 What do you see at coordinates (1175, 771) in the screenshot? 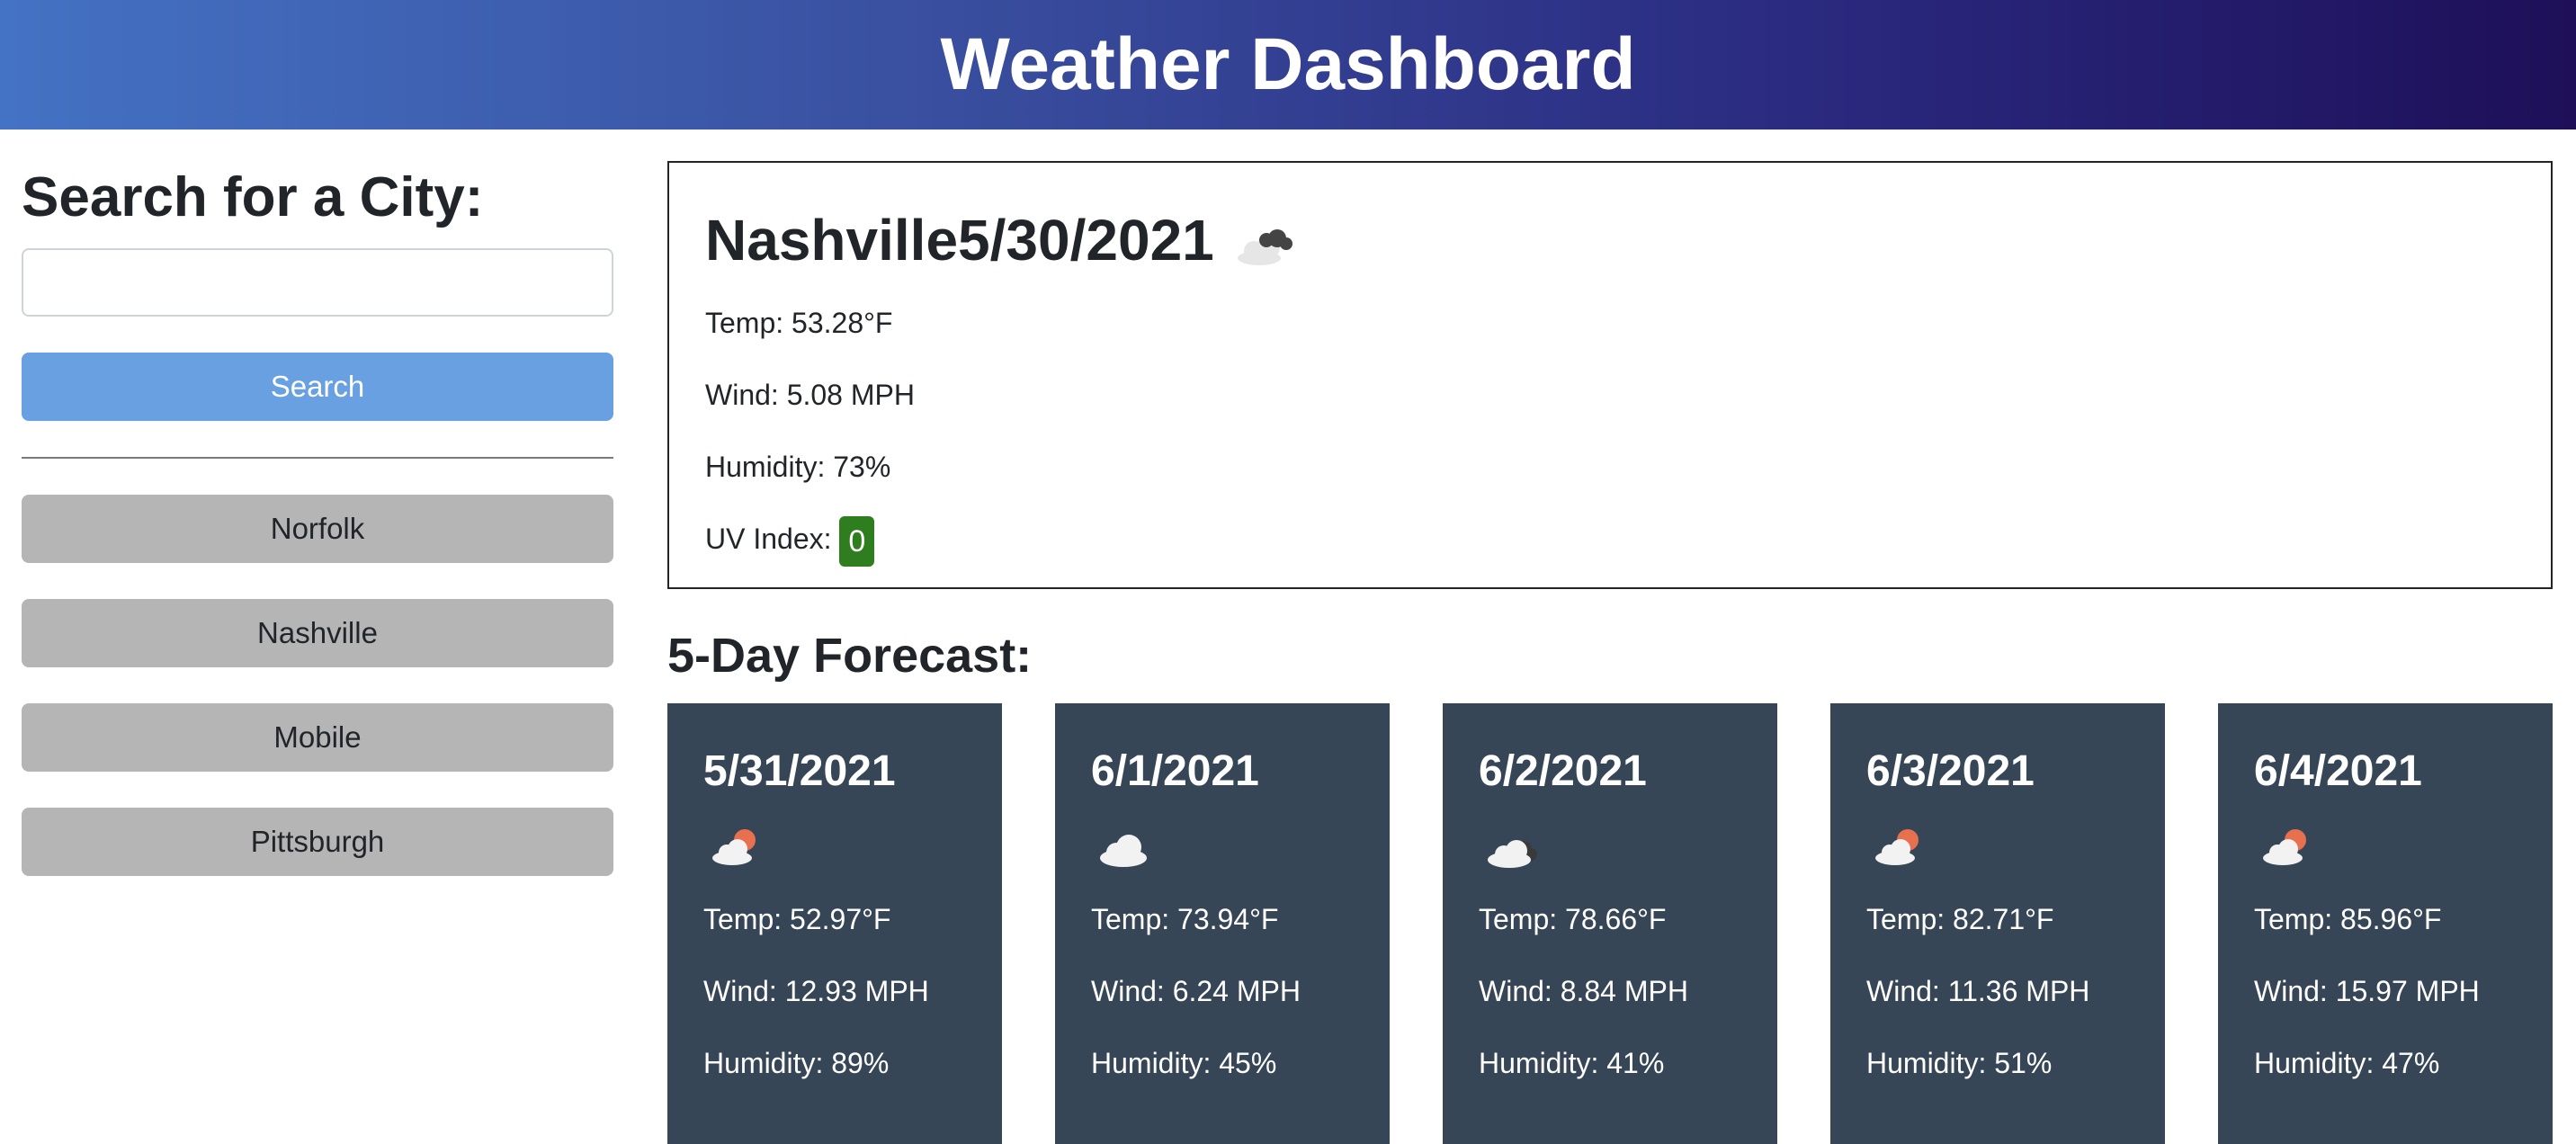
I see `forecast-date: 6/1/2021` at bounding box center [1175, 771].